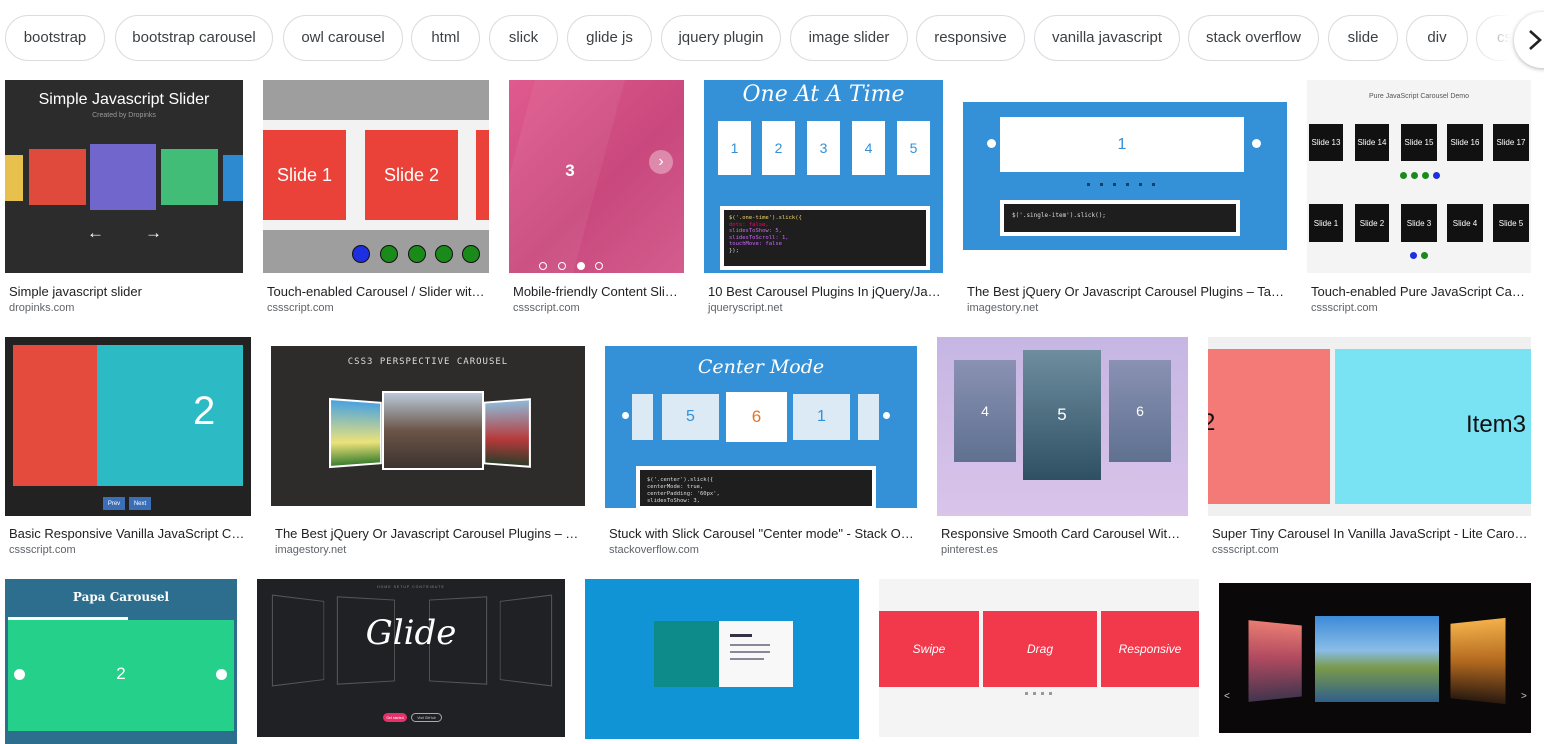  What do you see at coordinates (1419, 142) in the screenshot?
I see `slide-card: Slide 15` at bounding box center [1419, 142].